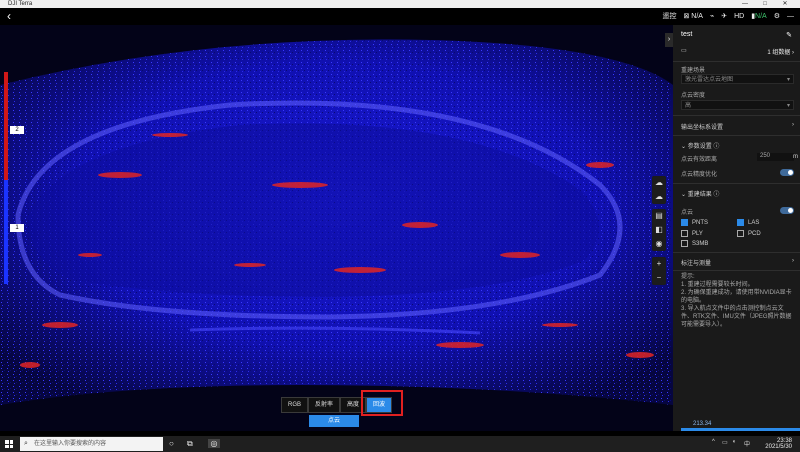  I want to click on zoom-tools-group: + −, so click(659, 271).